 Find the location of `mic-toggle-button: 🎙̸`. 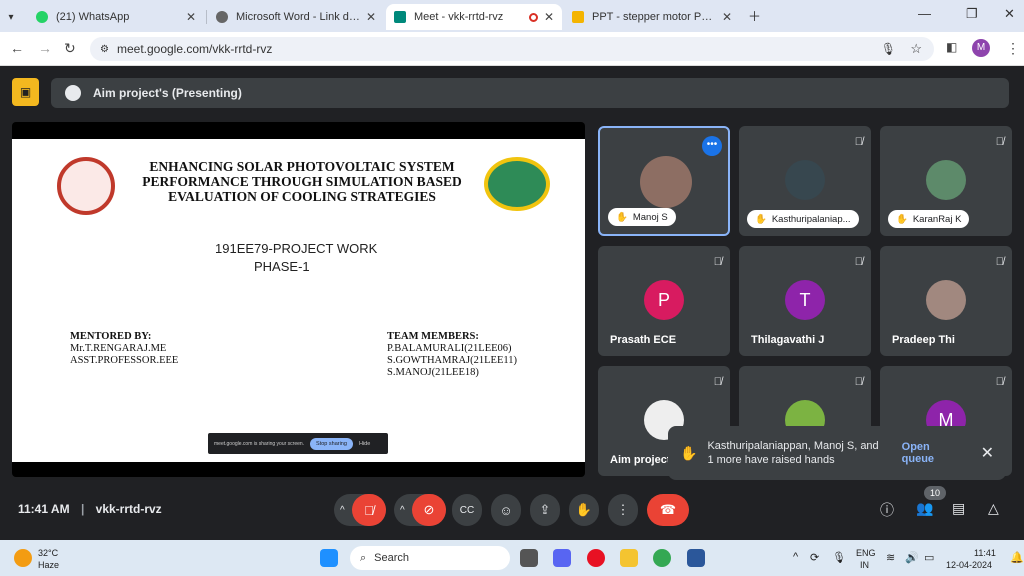

mic-toggle-button: 🎙̸ is located at coordinates (369, 510).